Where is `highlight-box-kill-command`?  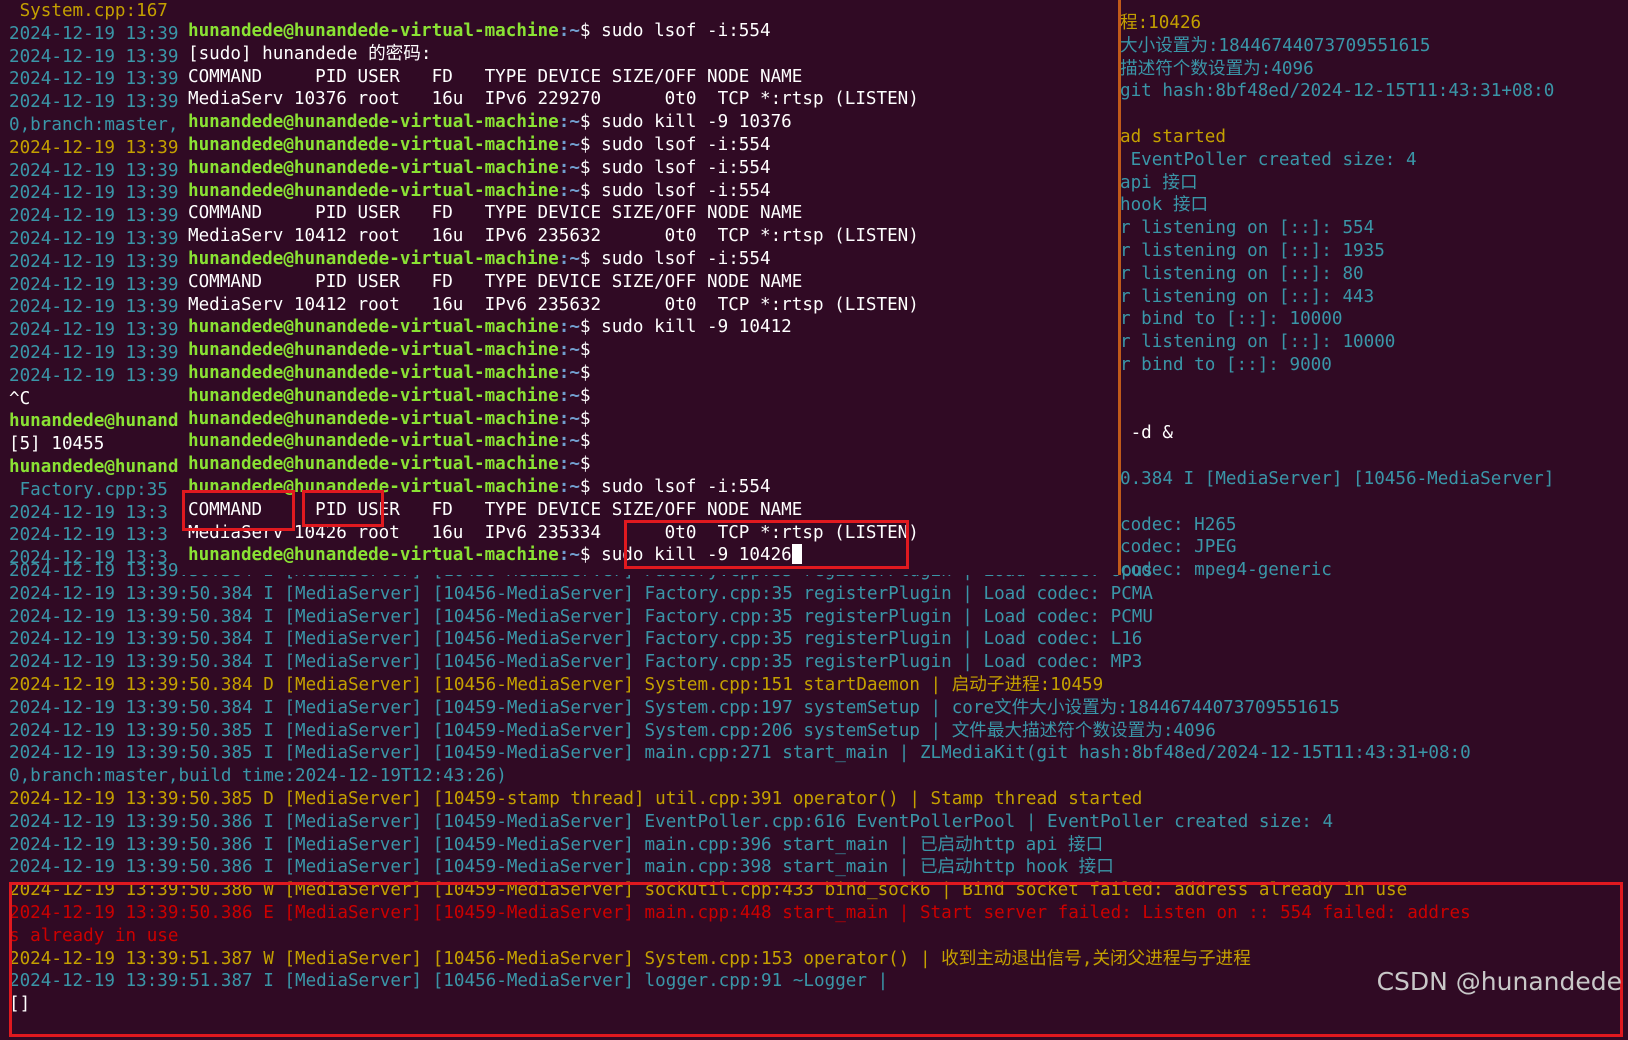 highlight-box-kill-command is located at coordinates (766, 544).